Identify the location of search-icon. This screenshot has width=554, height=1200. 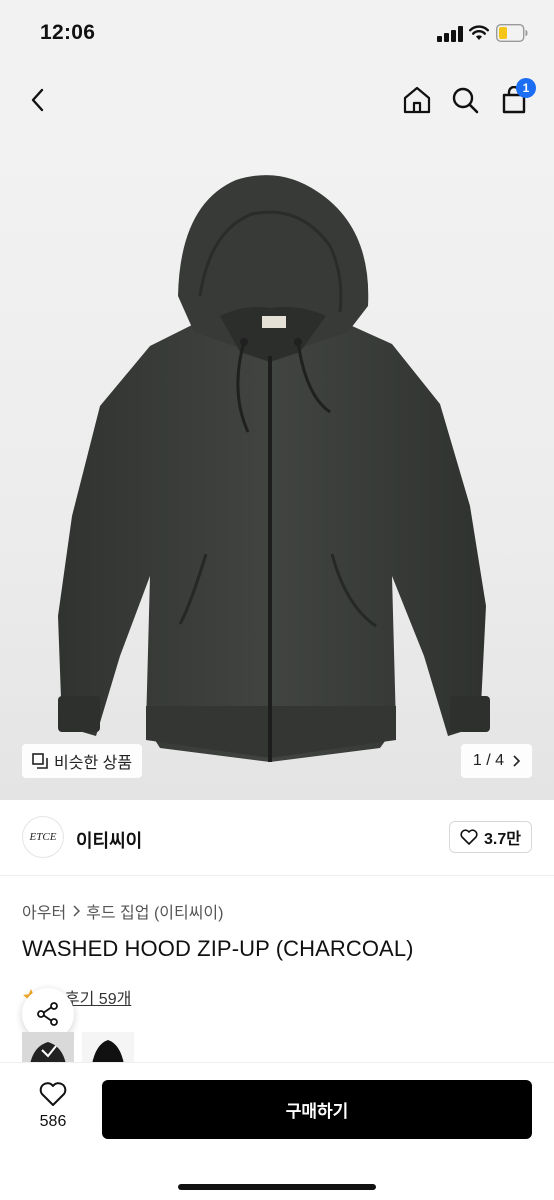
(465, 100).